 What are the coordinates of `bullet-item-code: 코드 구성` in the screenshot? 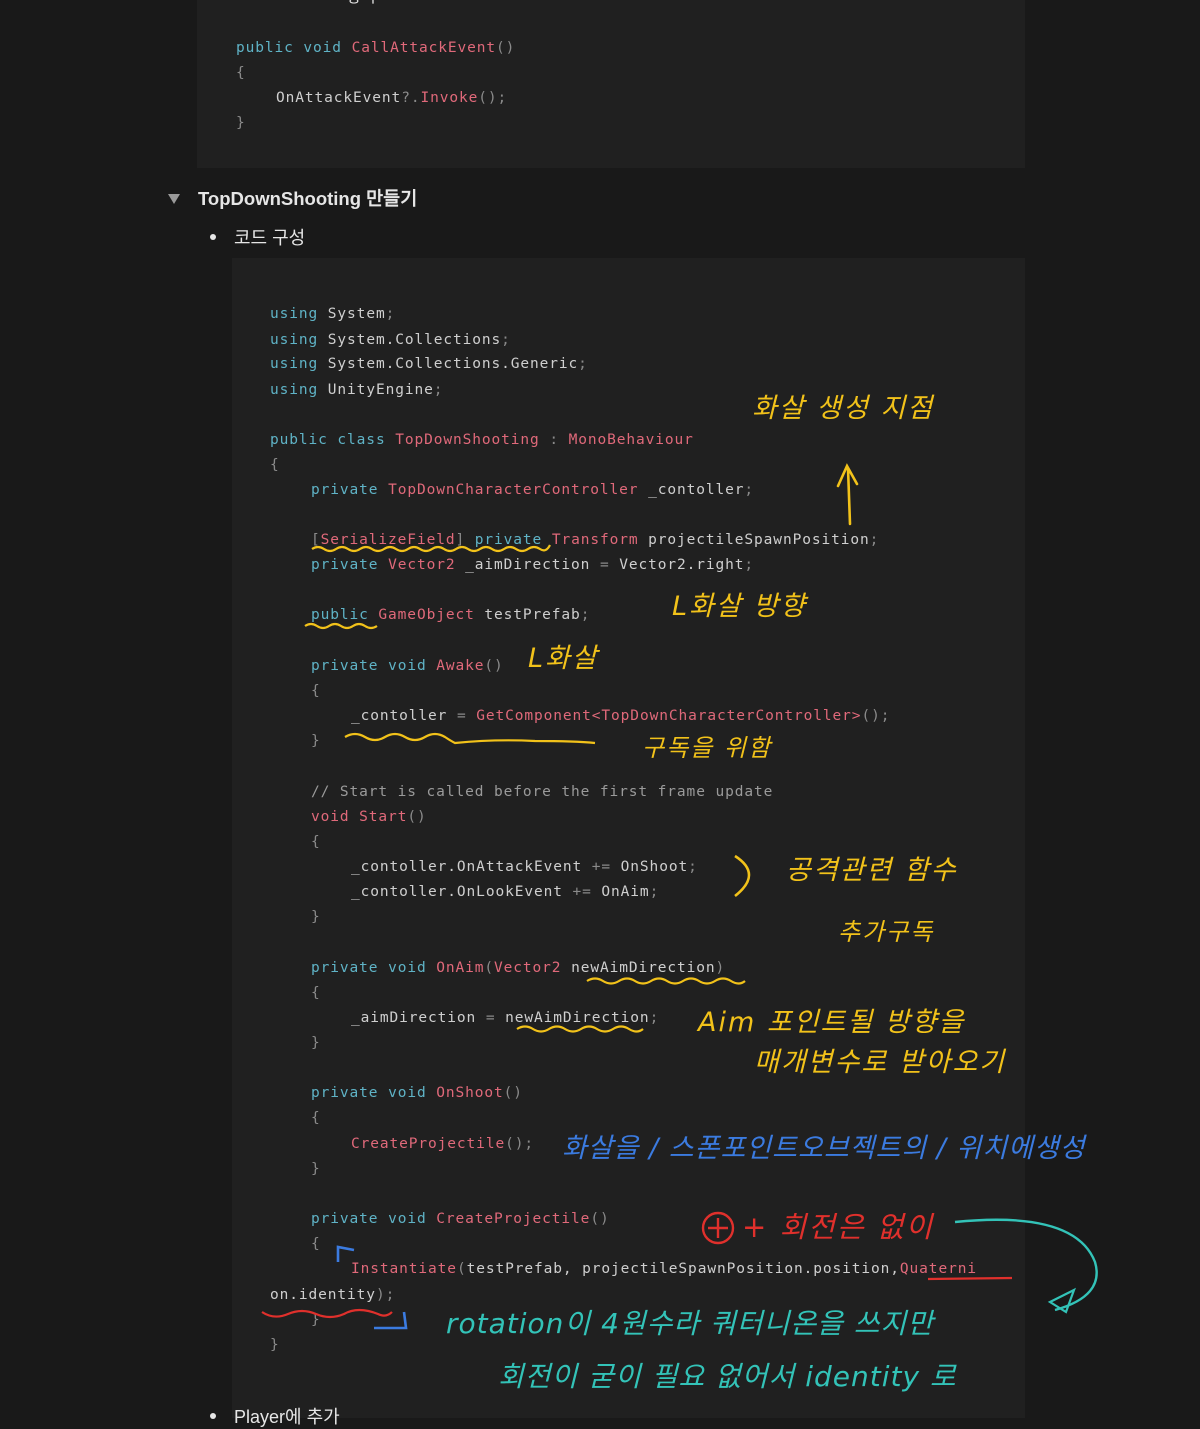 It's located at (257, 237).